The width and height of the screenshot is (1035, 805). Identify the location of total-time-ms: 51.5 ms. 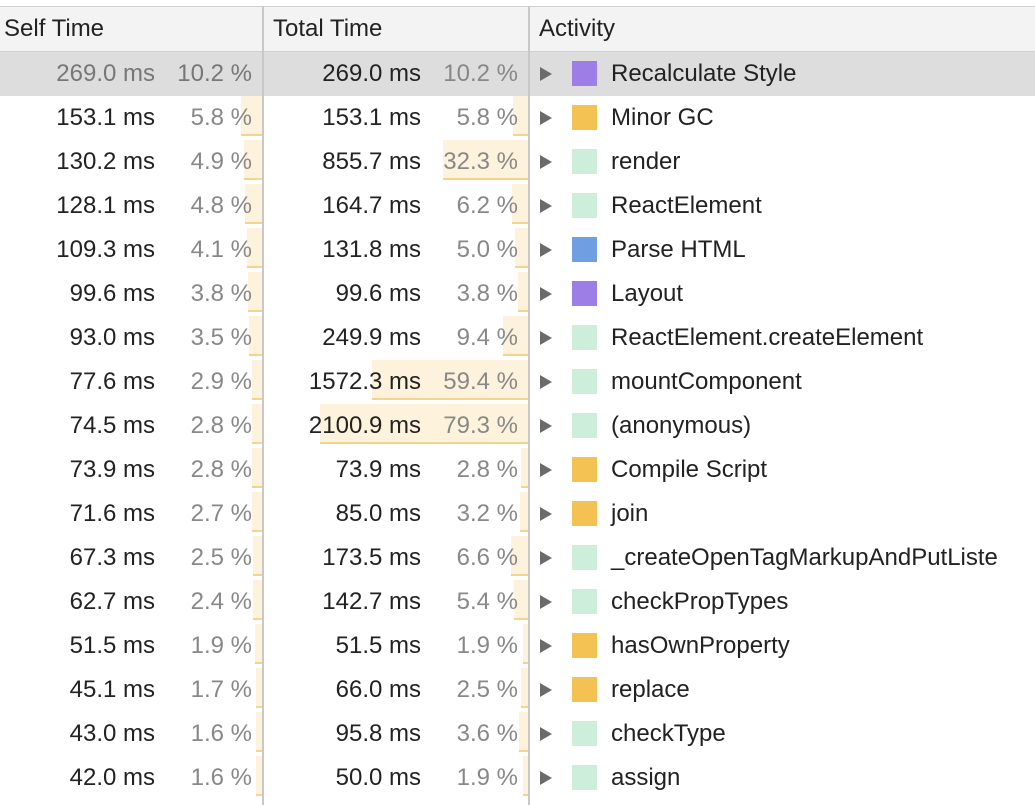
(378, 645).